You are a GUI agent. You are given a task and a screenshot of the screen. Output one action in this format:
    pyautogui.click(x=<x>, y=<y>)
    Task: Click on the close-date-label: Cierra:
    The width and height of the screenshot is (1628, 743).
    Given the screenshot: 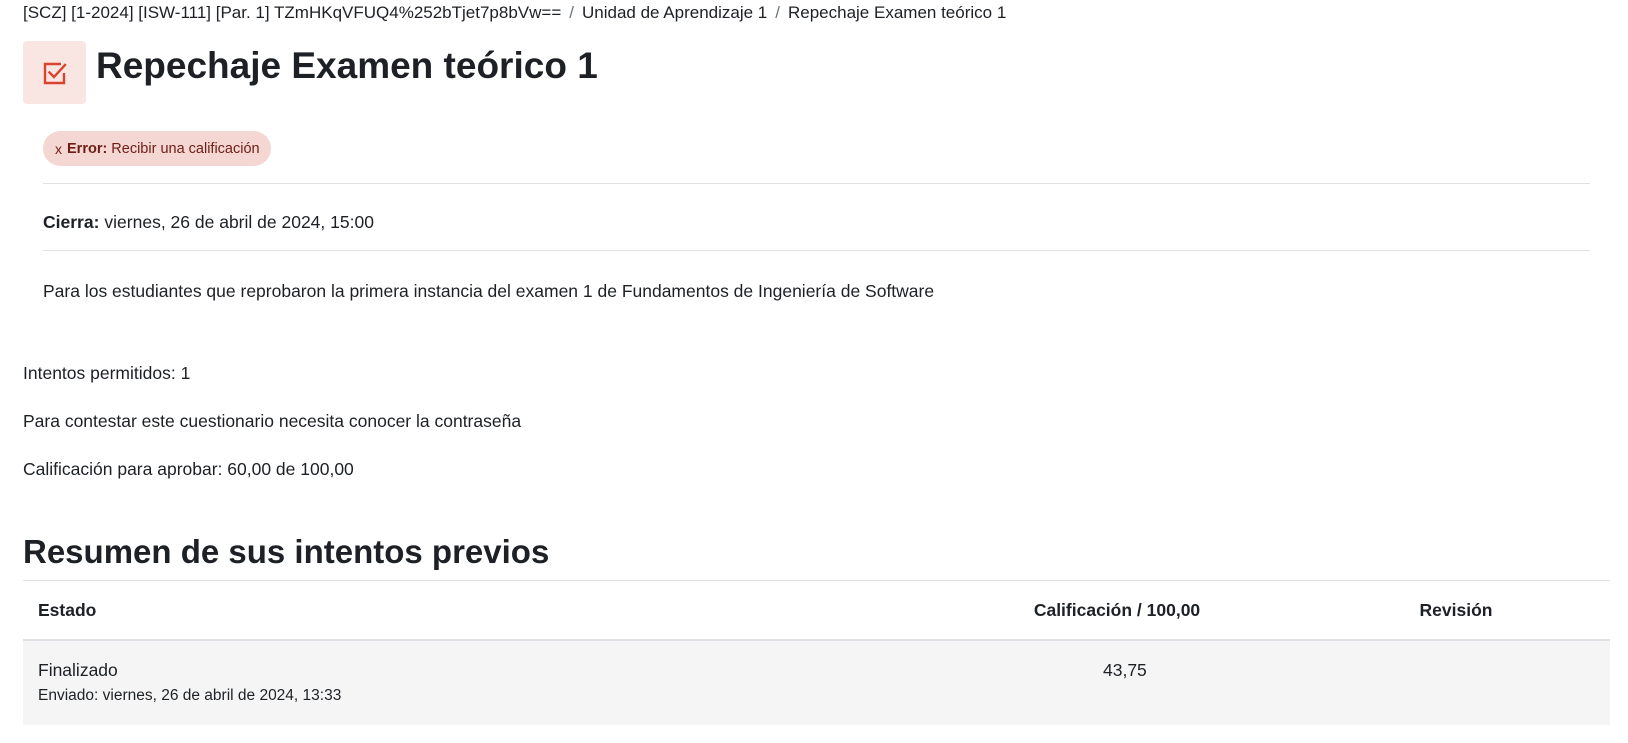 What is the action you would take?
    pyautogui.click(x=71, y=222)
    